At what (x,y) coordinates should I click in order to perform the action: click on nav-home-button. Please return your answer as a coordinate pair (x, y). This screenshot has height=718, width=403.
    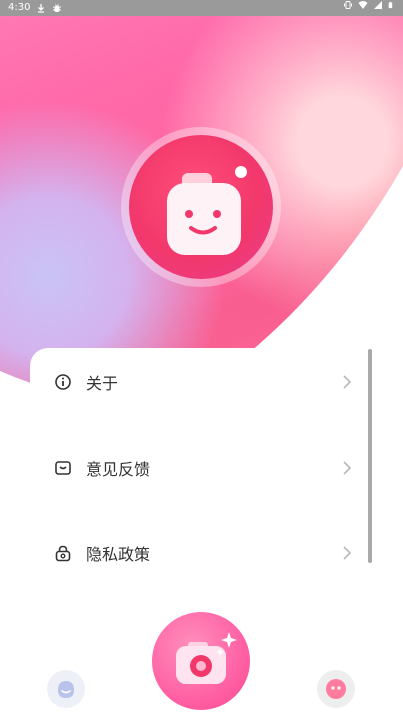
    Looking at the image, I should click on (66, 689).